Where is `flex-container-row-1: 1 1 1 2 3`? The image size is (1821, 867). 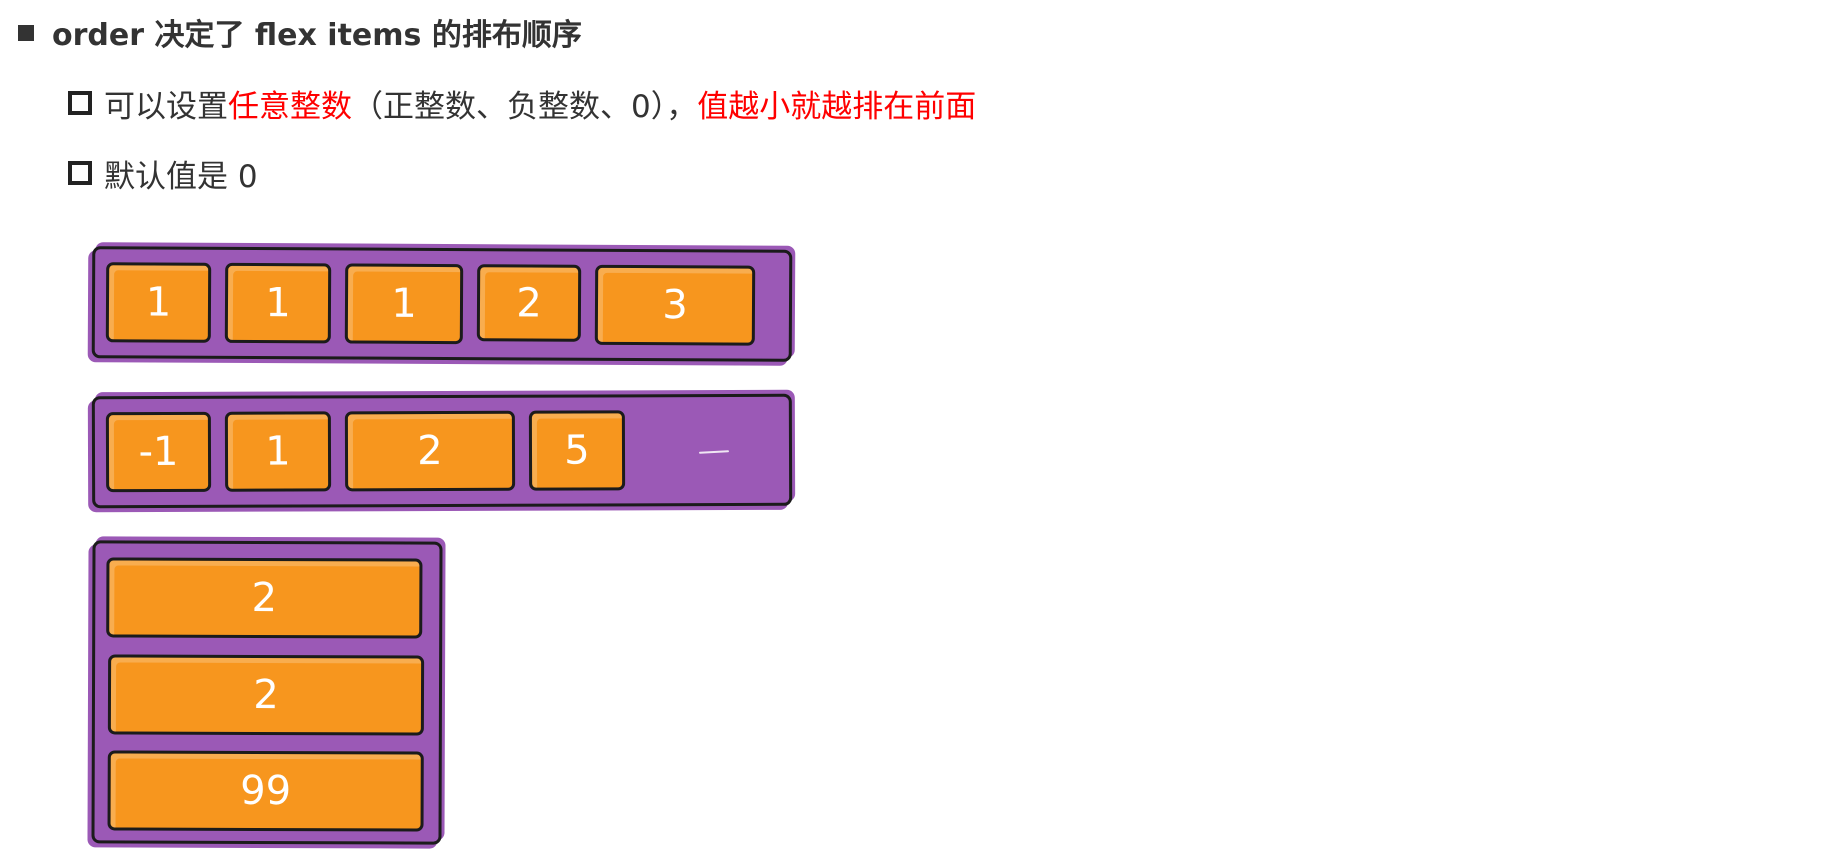 flex-container-row-1: 1 1 1 2 3 is located at coordinates (442, 304).